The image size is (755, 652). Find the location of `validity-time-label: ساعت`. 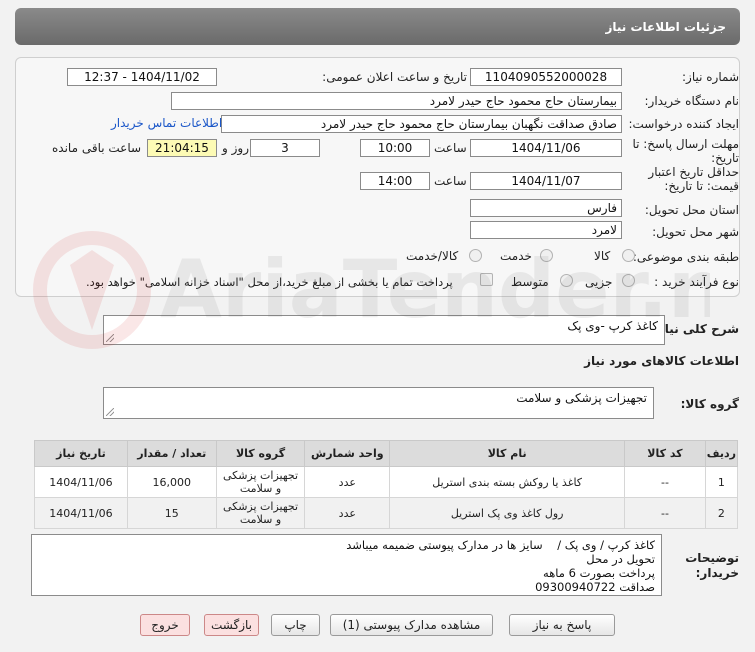

validity-time-label: ساعت is located at coordinates (450, 181).